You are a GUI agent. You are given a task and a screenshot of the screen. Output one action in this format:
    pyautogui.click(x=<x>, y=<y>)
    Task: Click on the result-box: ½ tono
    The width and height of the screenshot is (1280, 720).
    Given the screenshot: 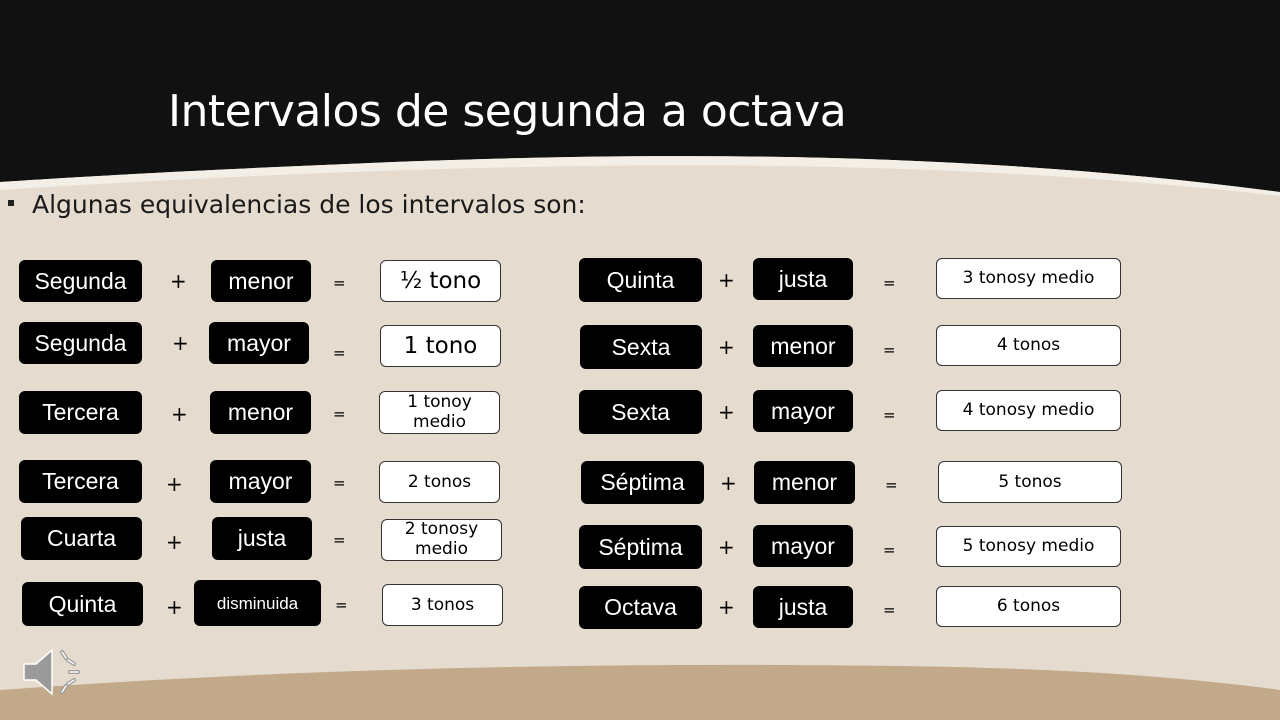 What is the action you would take?
    pyautogui.click(x=440, y=281)
    